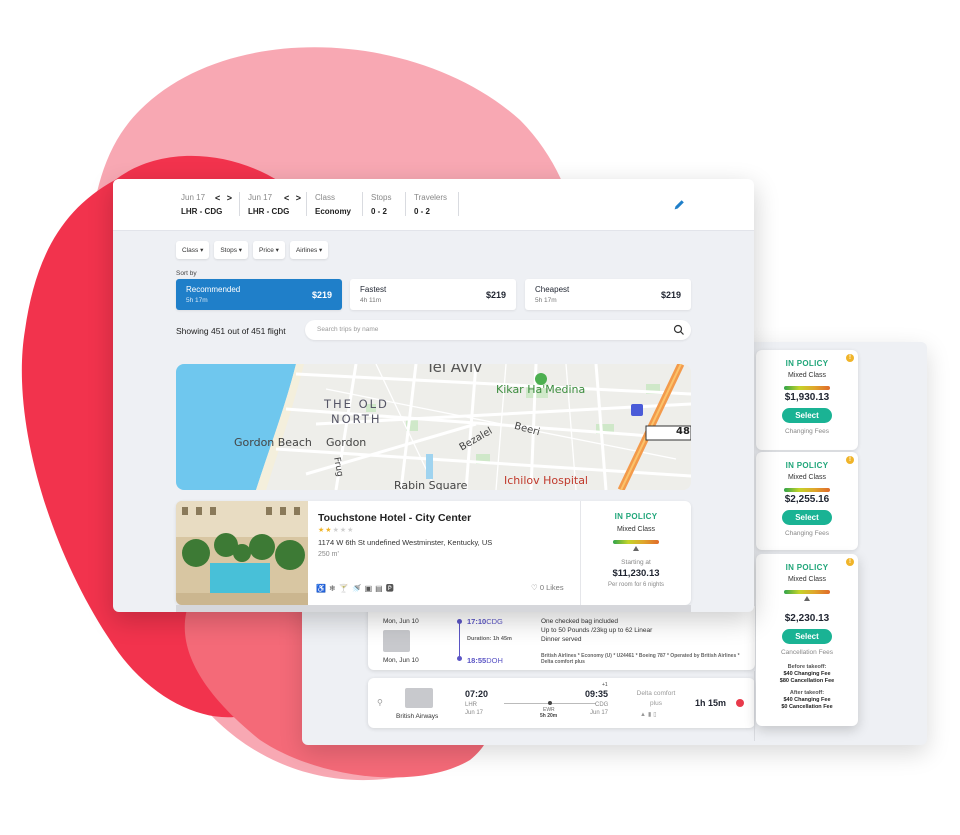 Image resolution: width=960 pixels, height=835 pixels. Describe the element at coordinates (260, 197) in the screenshot. I see `return-date: Jun 17` at that location.